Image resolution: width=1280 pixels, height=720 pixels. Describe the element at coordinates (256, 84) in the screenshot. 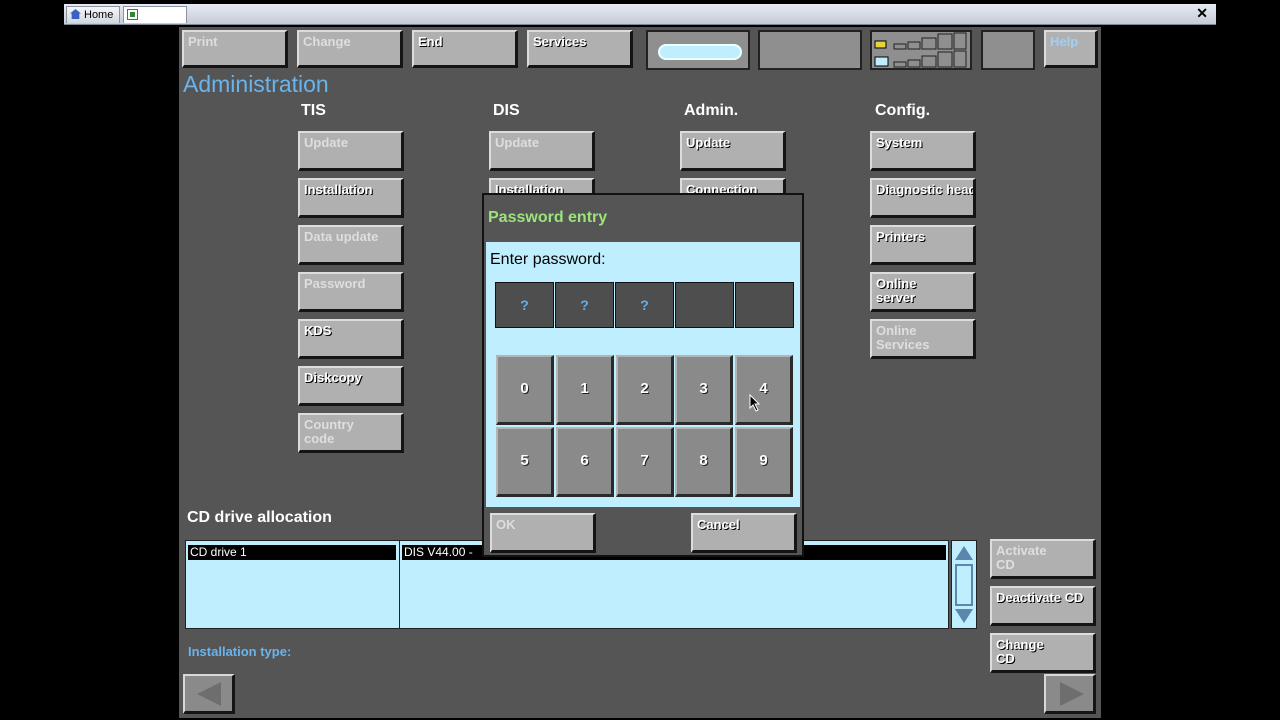

I see `page-title: Administration` at that location.